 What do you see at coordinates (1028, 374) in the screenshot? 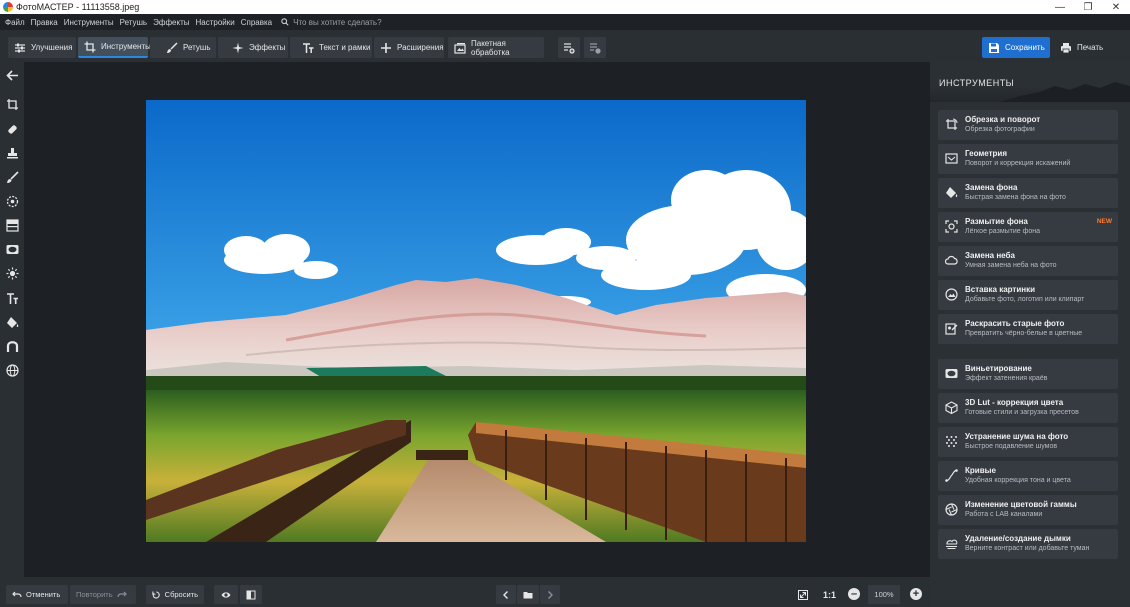
I see `tool-vignette: Виньетирование Эффект затенения краёв` at bounding box center [1028, 374].